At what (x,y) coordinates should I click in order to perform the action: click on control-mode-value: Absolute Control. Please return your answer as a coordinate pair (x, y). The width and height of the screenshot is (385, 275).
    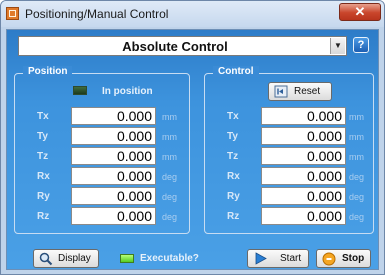
    Looking at the image, I should click on (175, 46).